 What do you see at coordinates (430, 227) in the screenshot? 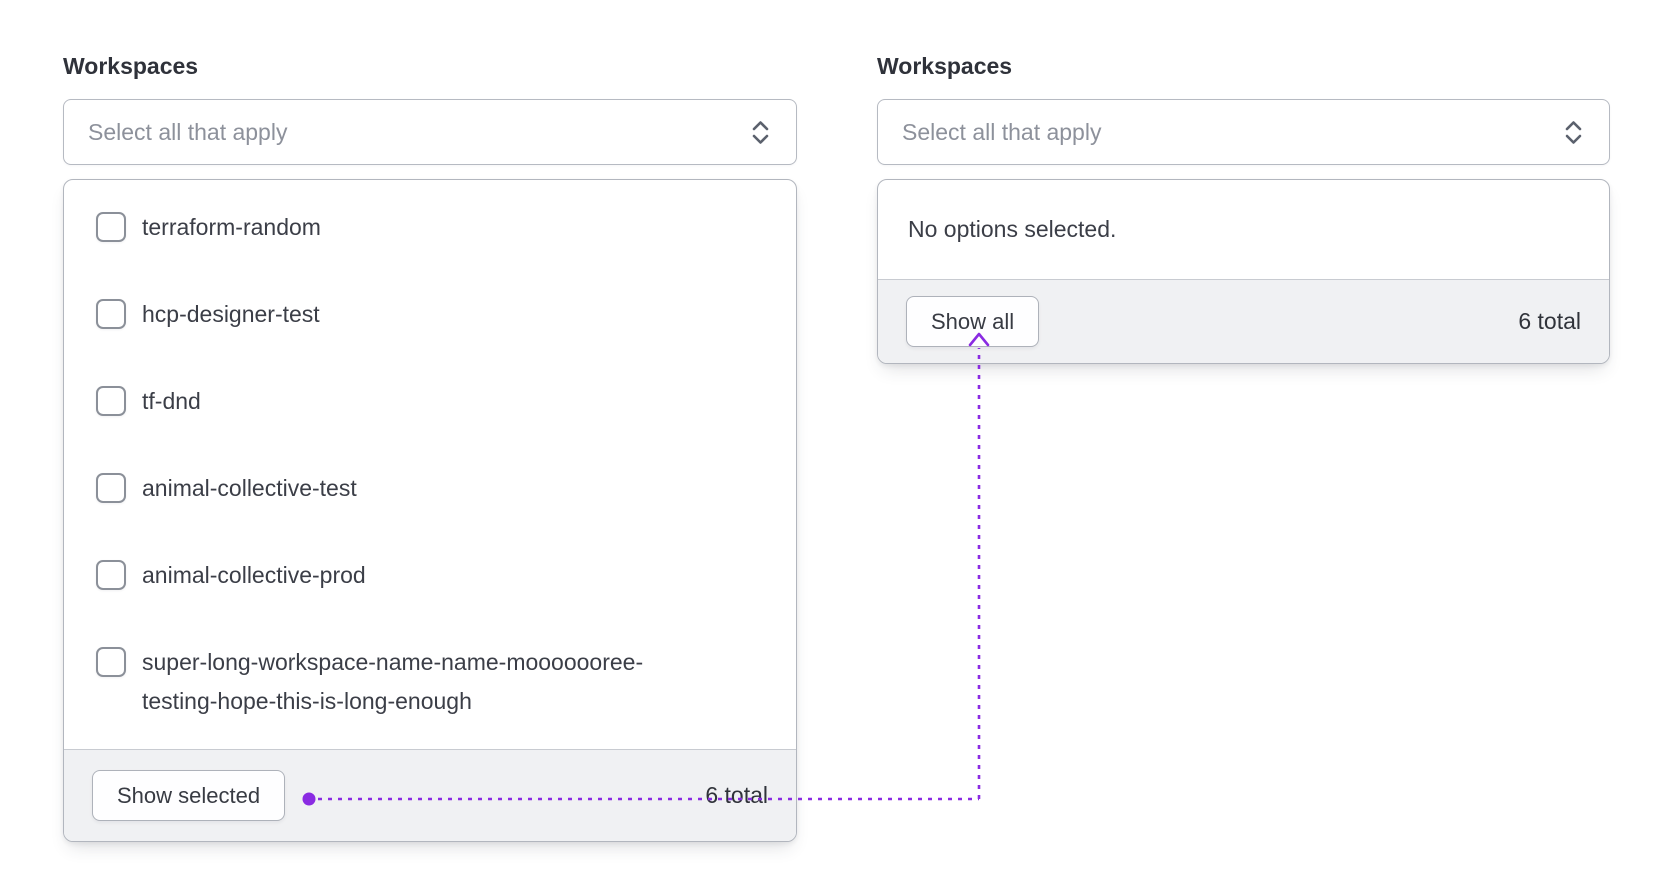
I see `option-row: terraform-random` at bounding box center [430, 227].